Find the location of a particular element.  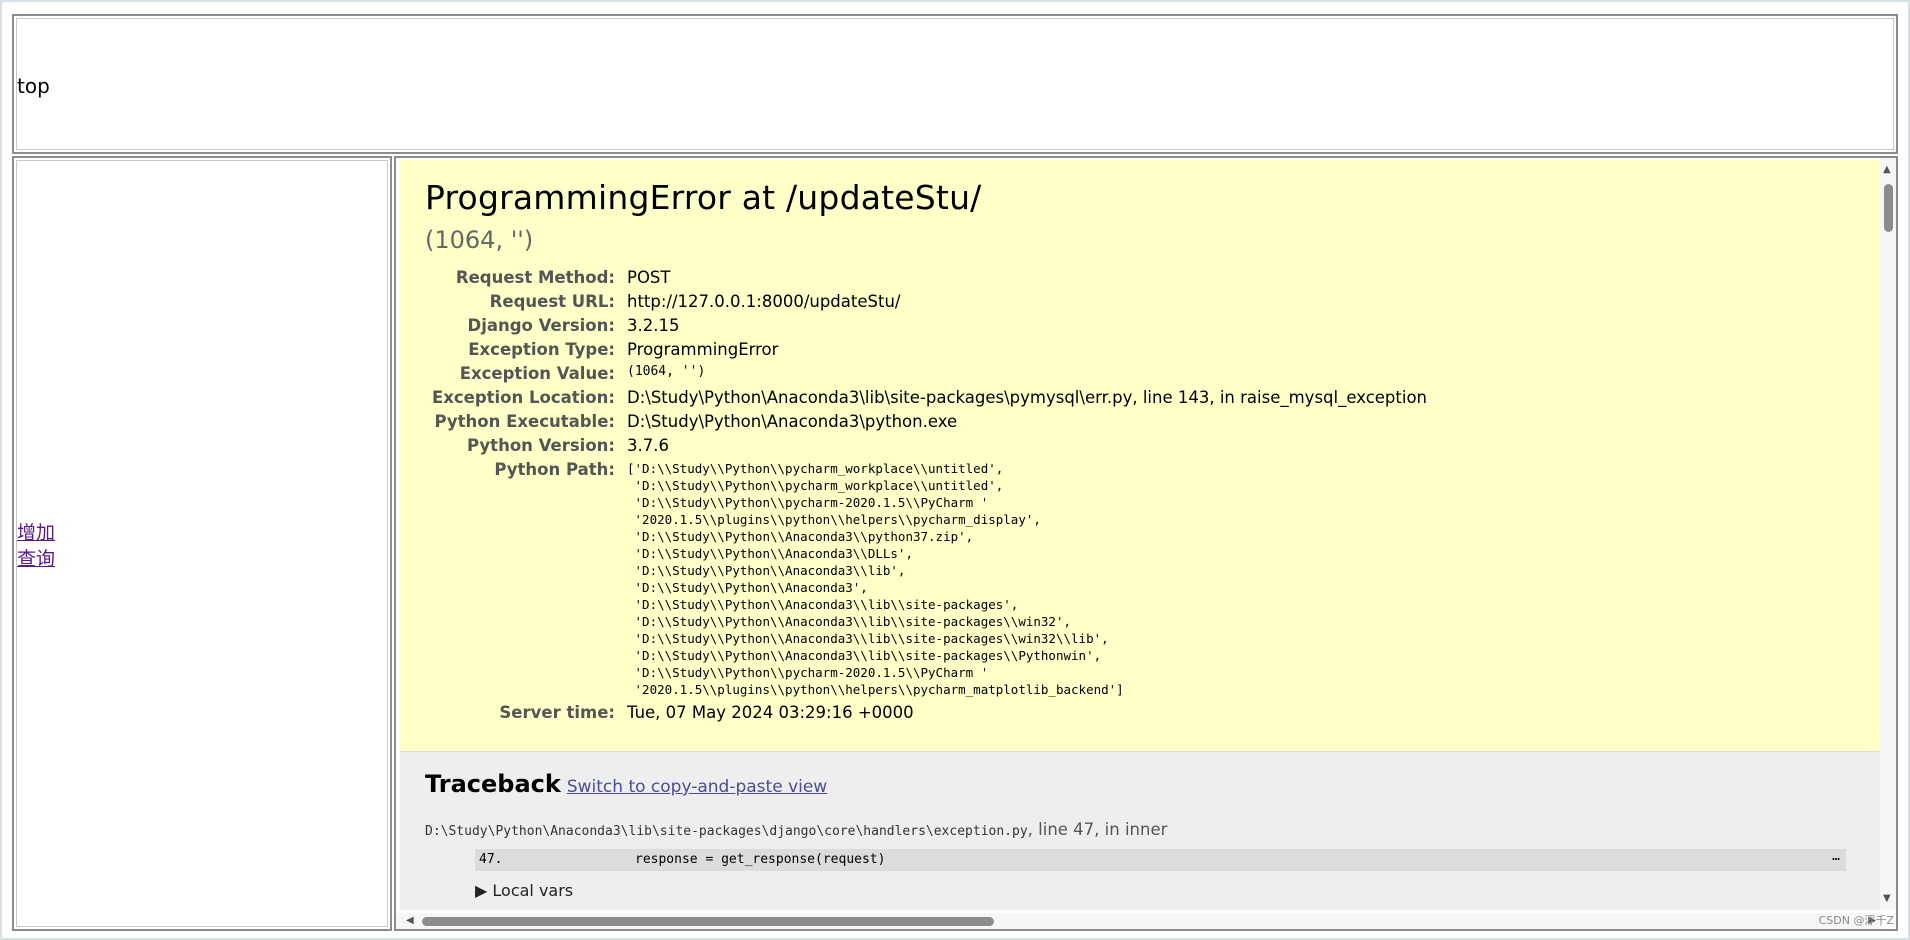

meta-label: Server time: is located at coordinates (557, 712).